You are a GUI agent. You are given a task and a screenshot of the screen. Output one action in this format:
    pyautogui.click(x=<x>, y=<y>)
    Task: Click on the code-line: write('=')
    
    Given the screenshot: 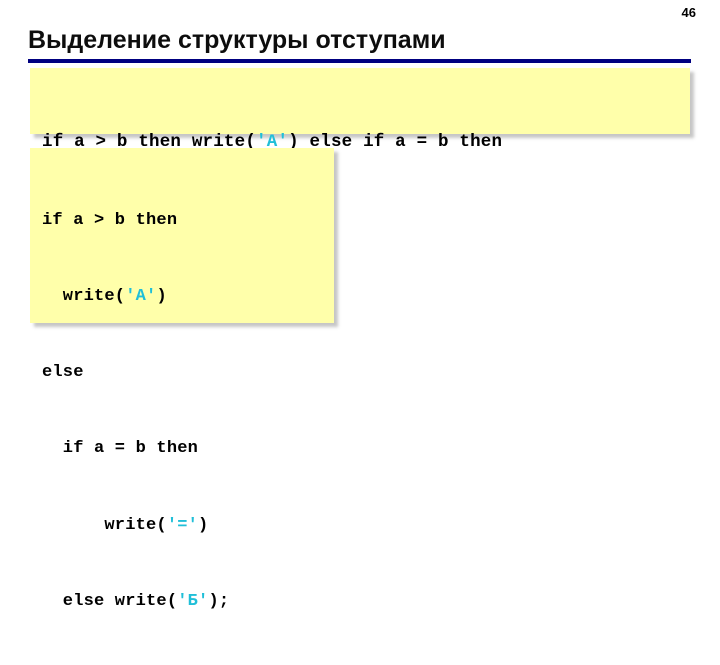 What is the action you would take?
    pyautogui.click(x=188, y=525)
    